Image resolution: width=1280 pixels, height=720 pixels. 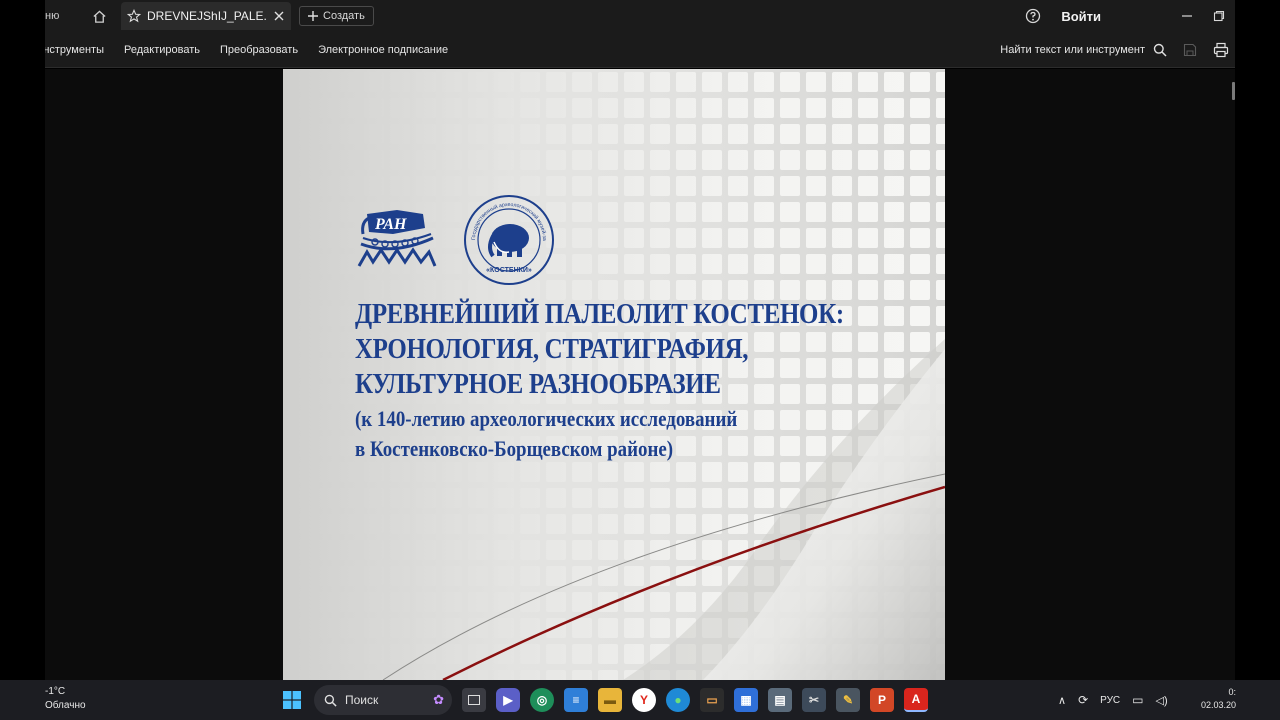 I want to click on kostenki-bottom-text: «КОСТЕНКИ», so click(x=509, y=270).